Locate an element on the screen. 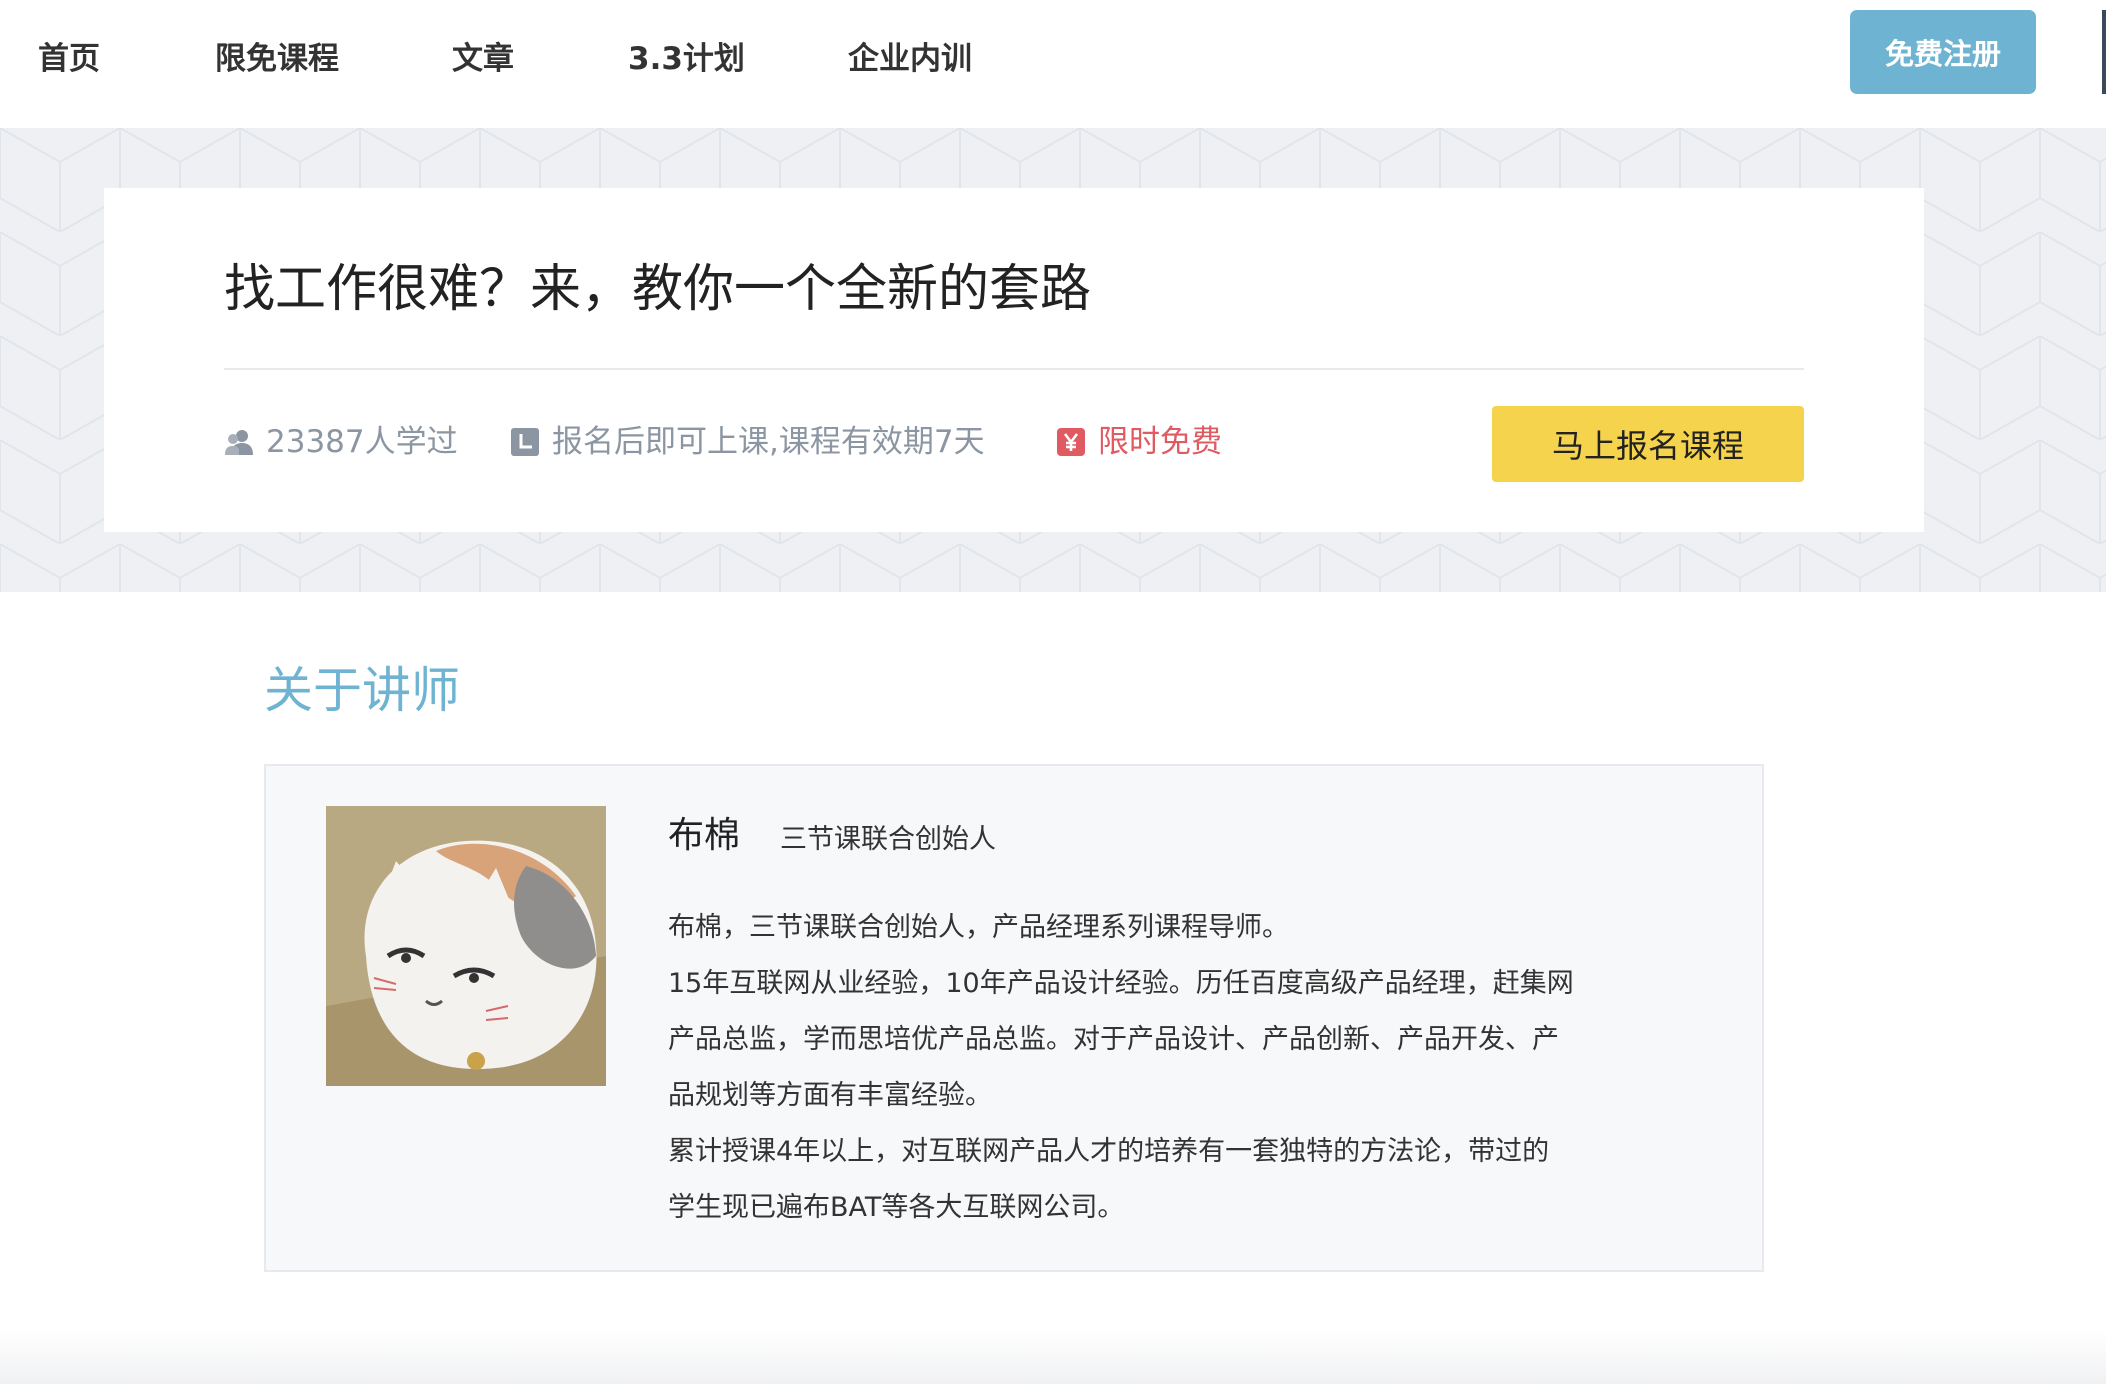 This screenshot has height=1384, width=2106. nav-item-free-courses: 限免课程 is located at coordinates (277, 59).